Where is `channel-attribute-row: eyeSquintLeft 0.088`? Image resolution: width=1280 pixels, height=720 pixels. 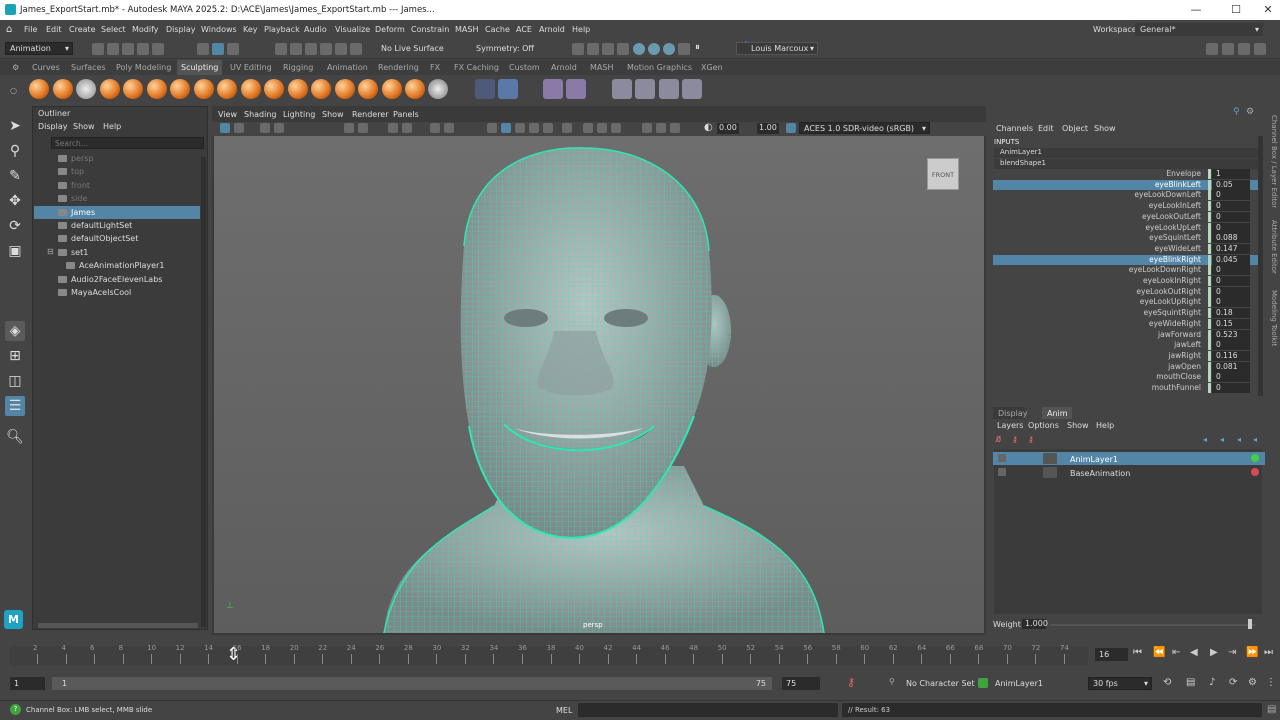
channel-attribute-row: eyeSquintLeft 0.088 is located at coordinates (1125, 238).